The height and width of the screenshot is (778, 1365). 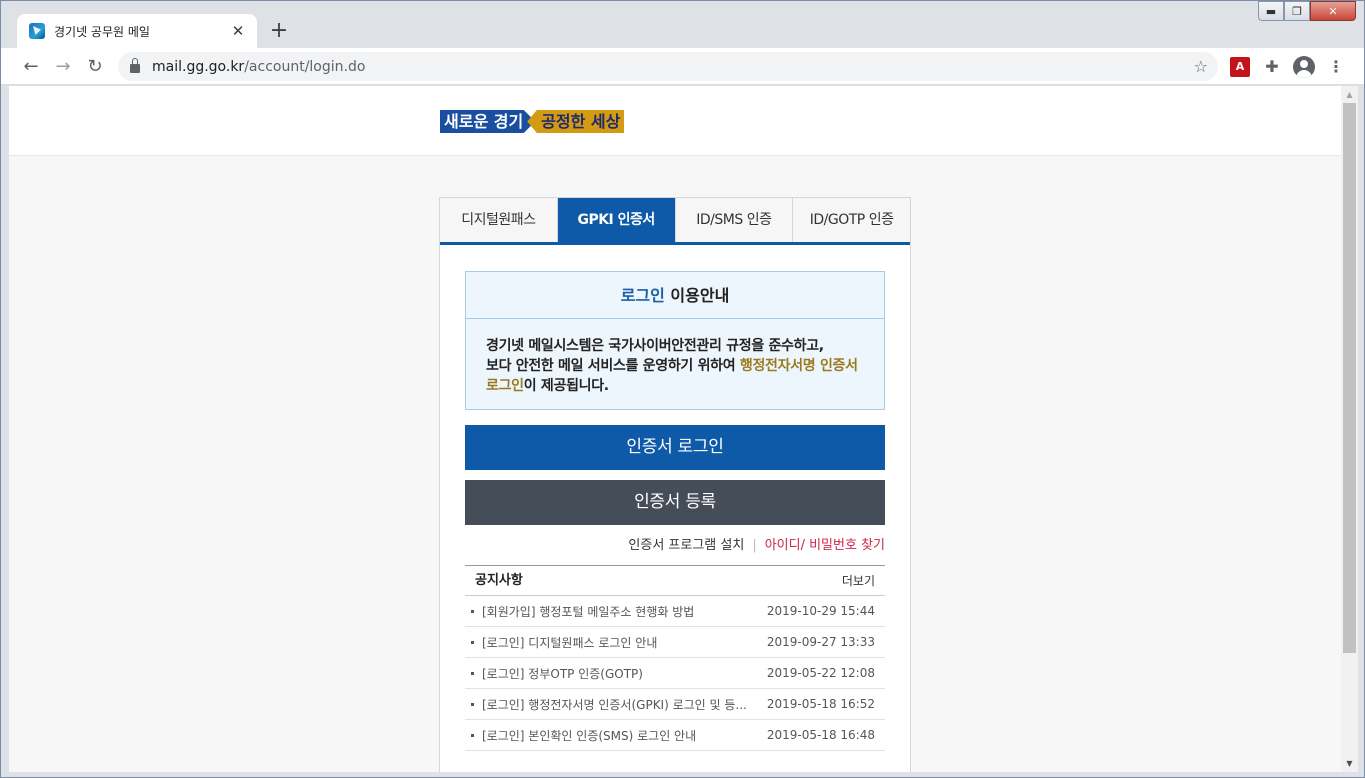 I want to click on notice-date: 2019-09-27 13:33, so click(x=820, y=642).